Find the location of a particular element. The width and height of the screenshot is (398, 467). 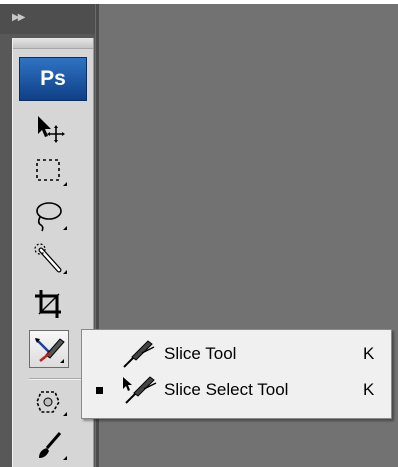

collapse-double-arrow-icon: ▶▶ is located at coordinates (18, 18).